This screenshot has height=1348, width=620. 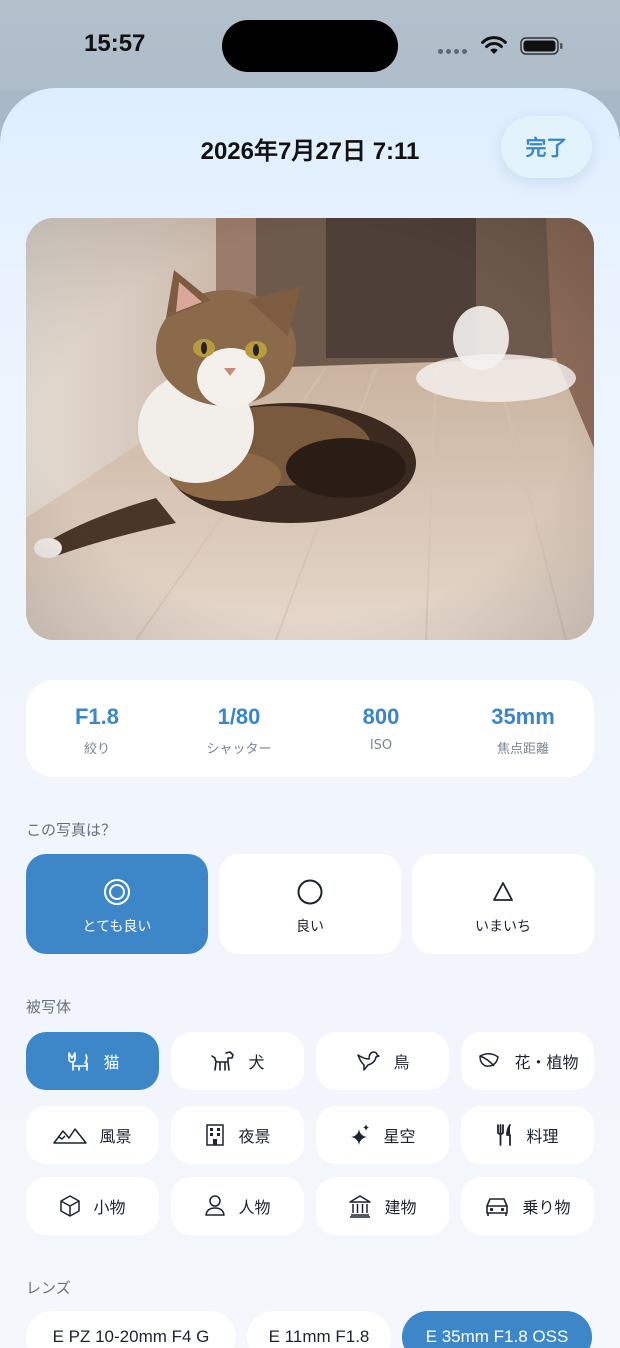 What do you see at coordinates (131, 1329) in the screenshot?
I see `lens-chip-pz-10-20: E PZ 10-20mm F4 G` at bounding box center [131, 1329].